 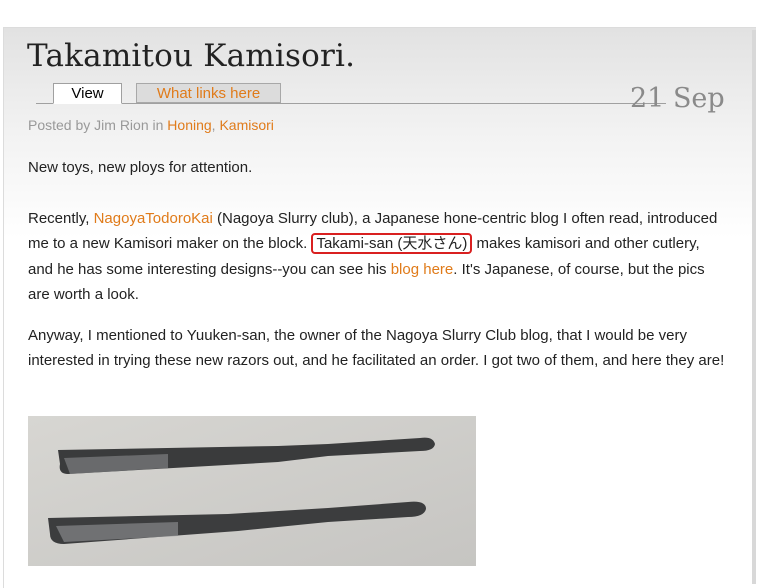 What do you see at coordinates (96, 125) in the screenshot?
I see `posted-by-text: Posted by Jim Rion in` at bounding box center [96, 125].